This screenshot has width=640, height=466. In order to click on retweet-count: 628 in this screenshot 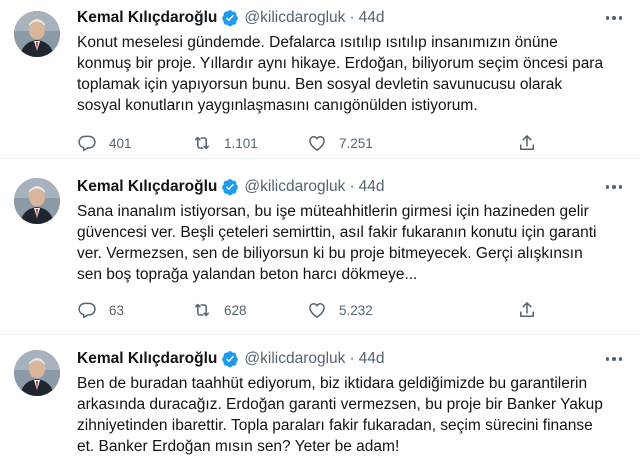, I will do `click(235, 310)`.